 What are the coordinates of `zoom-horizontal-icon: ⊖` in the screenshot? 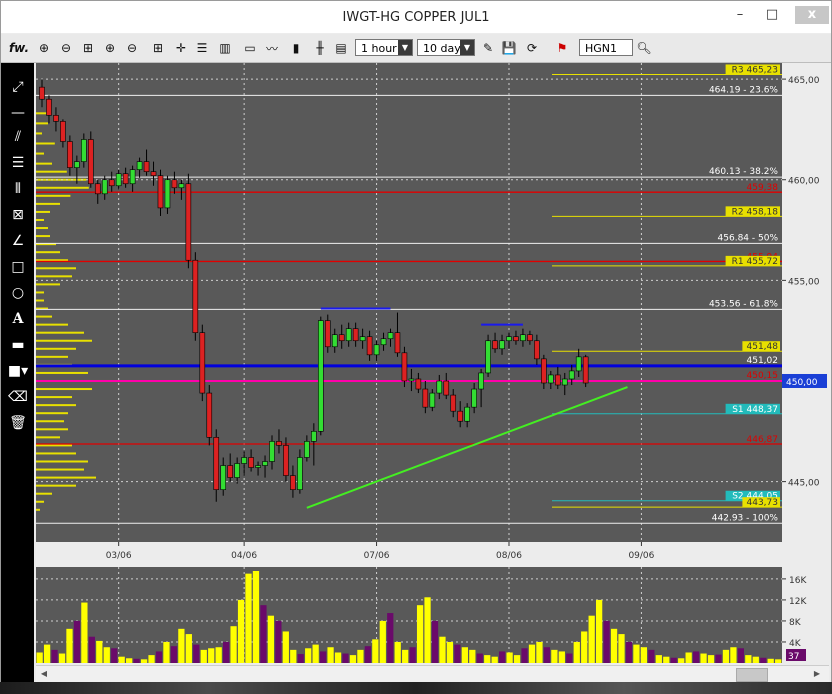 It's located at (132, 48).